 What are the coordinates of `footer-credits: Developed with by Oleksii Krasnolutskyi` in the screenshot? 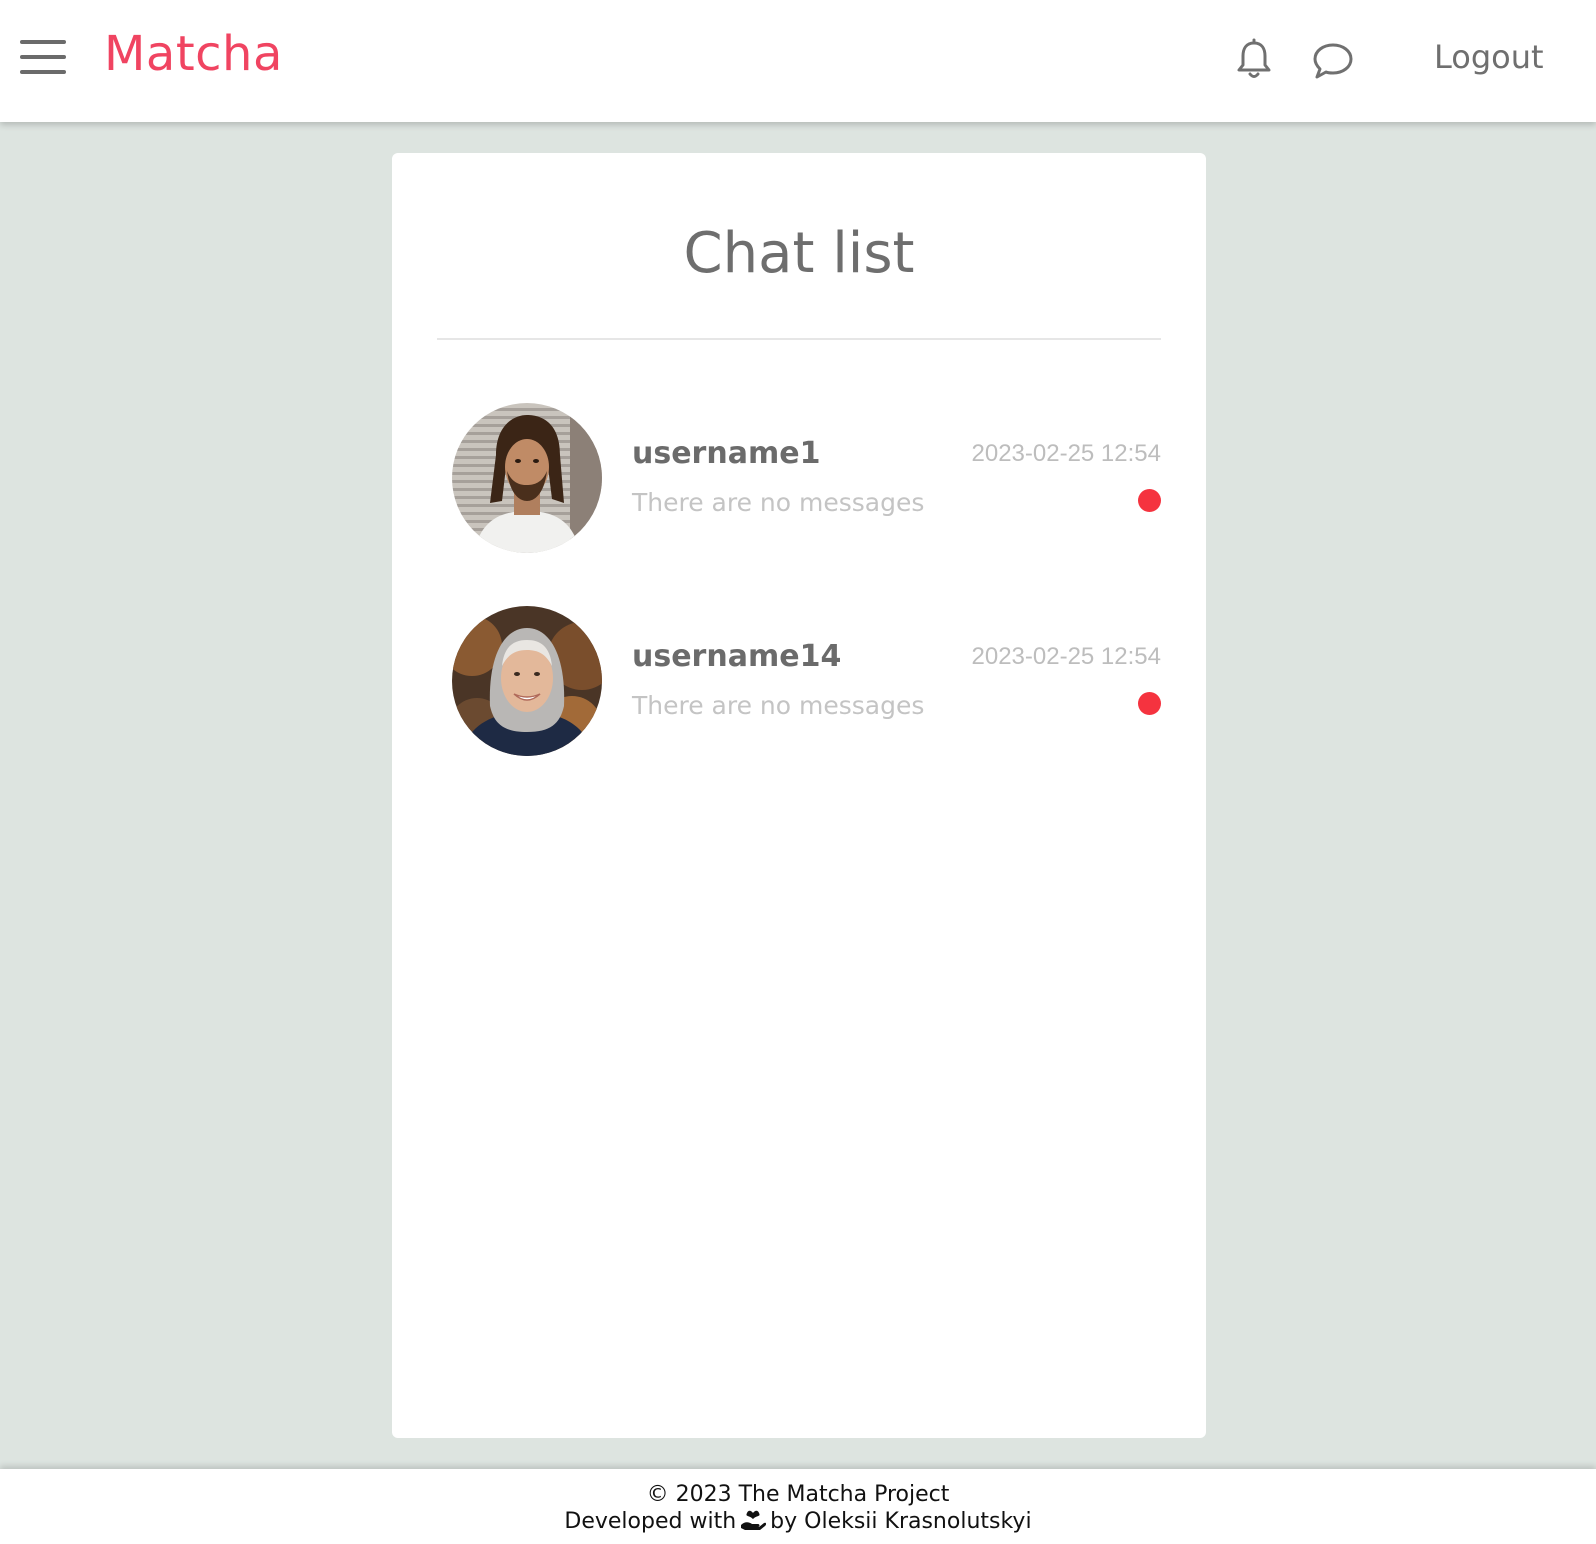 It's located at (798, 1521).